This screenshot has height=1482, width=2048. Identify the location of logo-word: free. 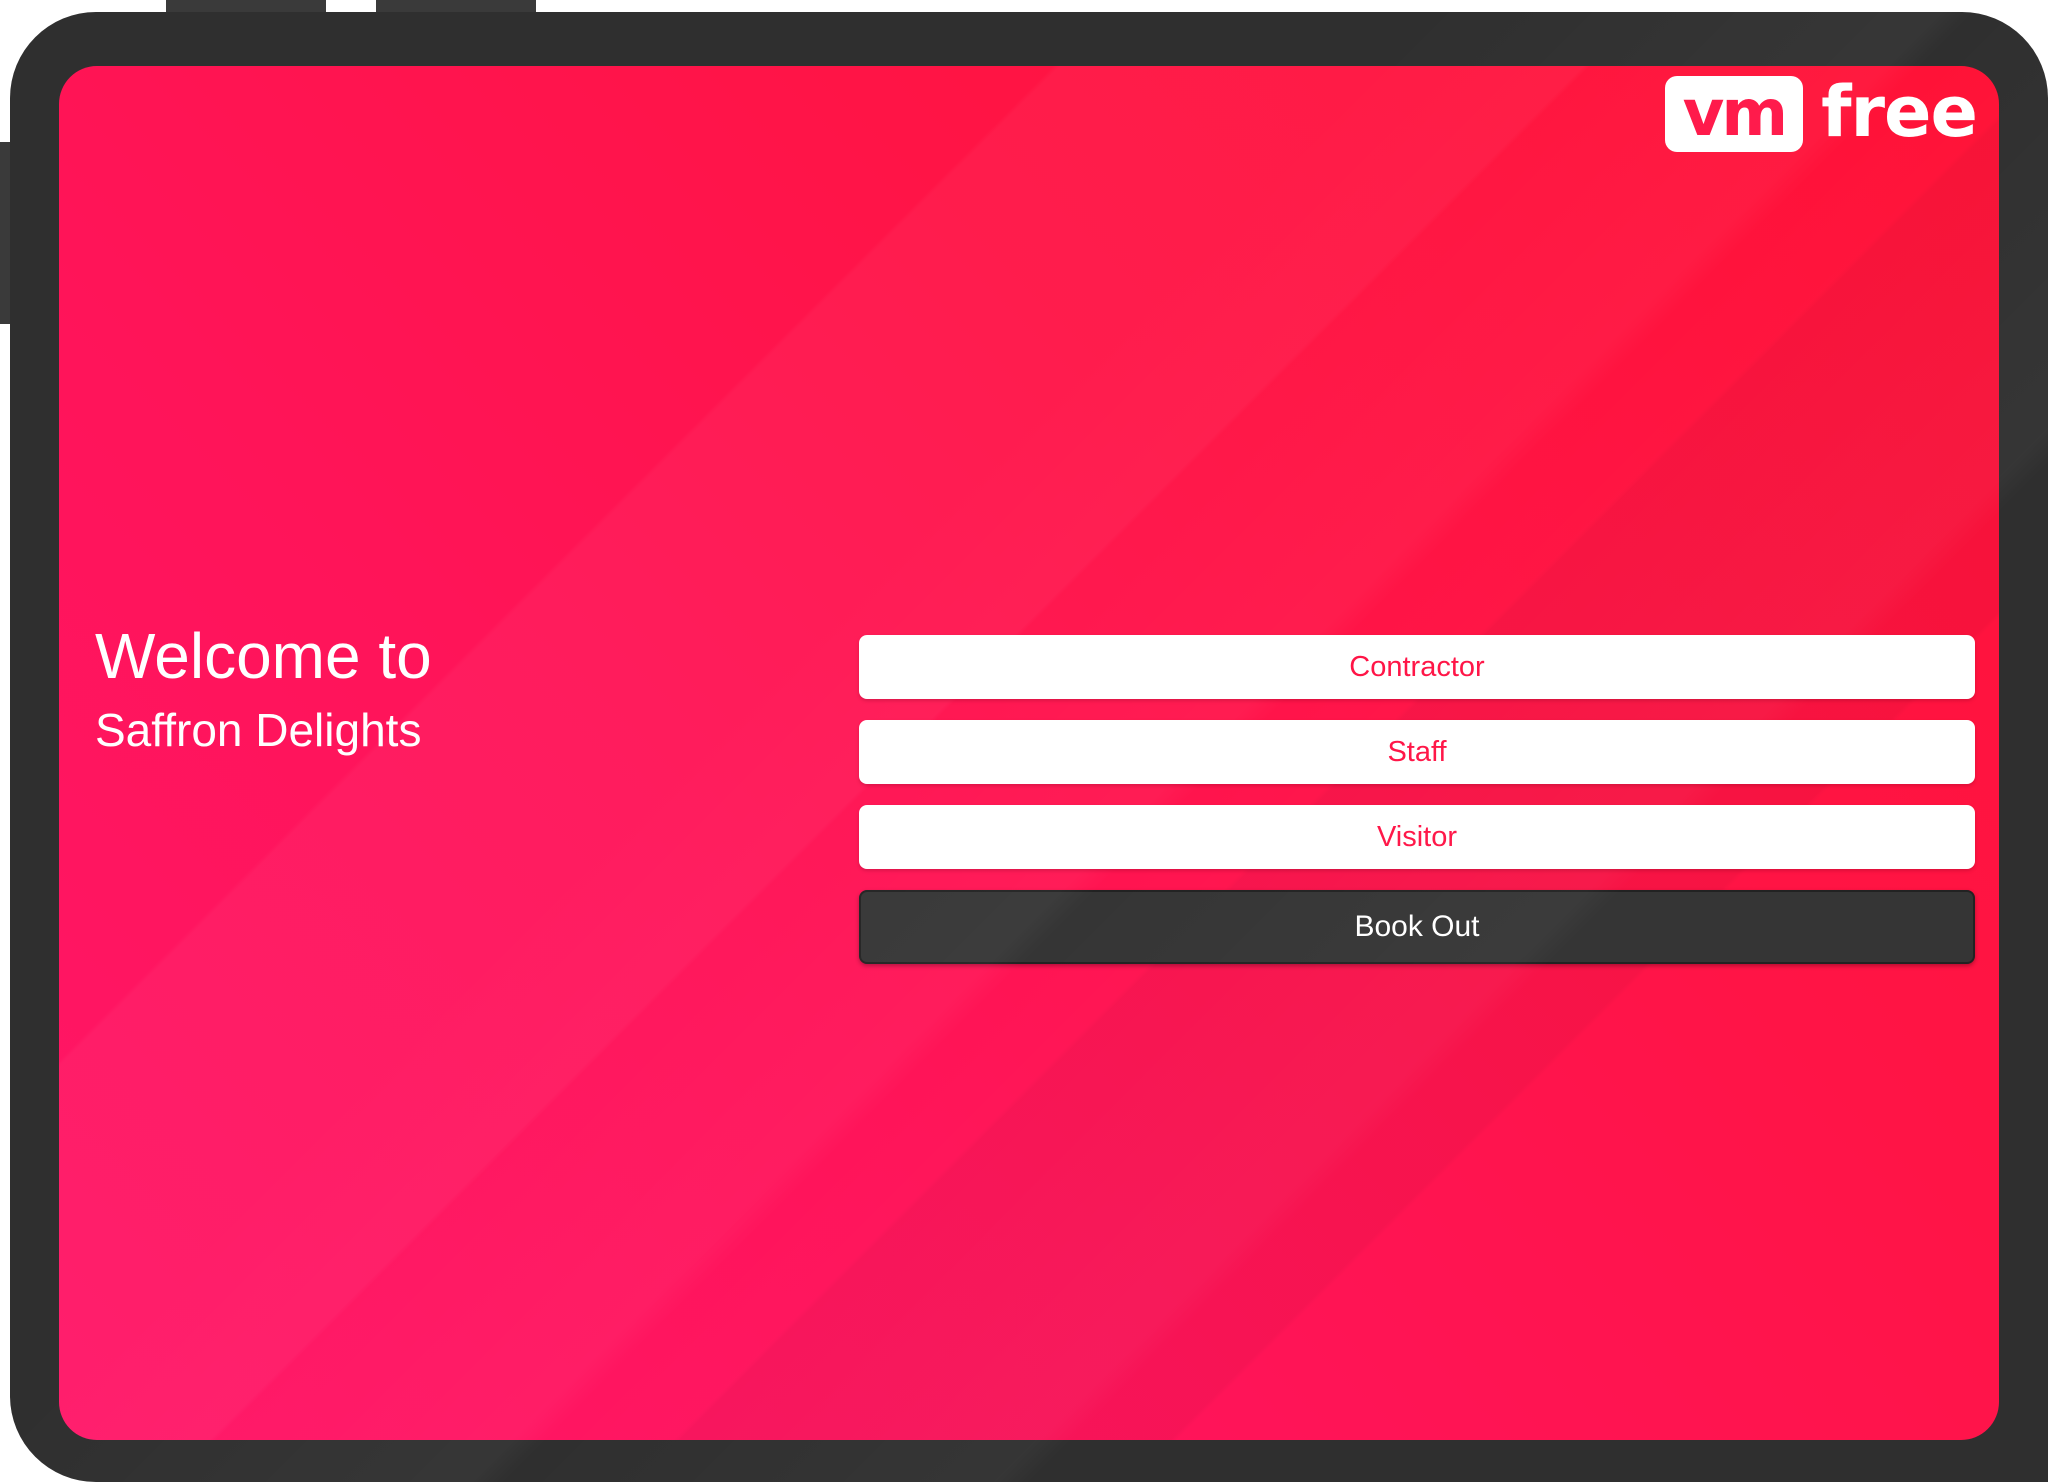
(1899, 112).